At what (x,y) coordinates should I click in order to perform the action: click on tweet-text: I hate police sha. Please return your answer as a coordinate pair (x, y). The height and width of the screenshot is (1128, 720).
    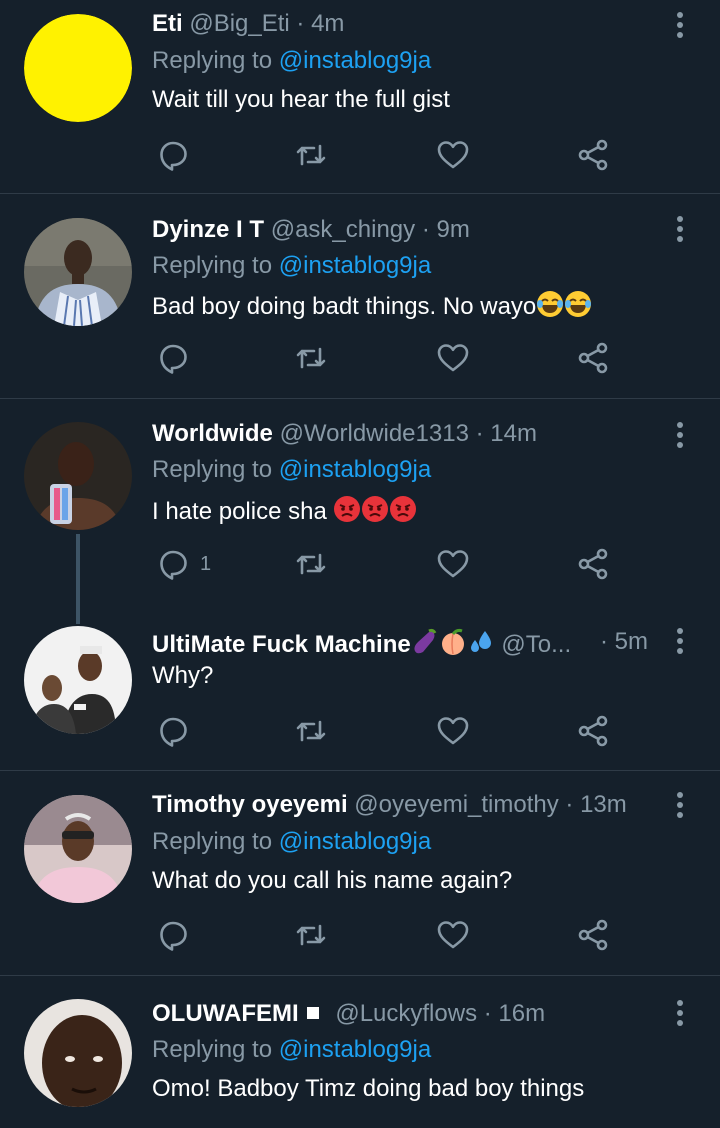
    Looking at the image, I should click on (284, 510).